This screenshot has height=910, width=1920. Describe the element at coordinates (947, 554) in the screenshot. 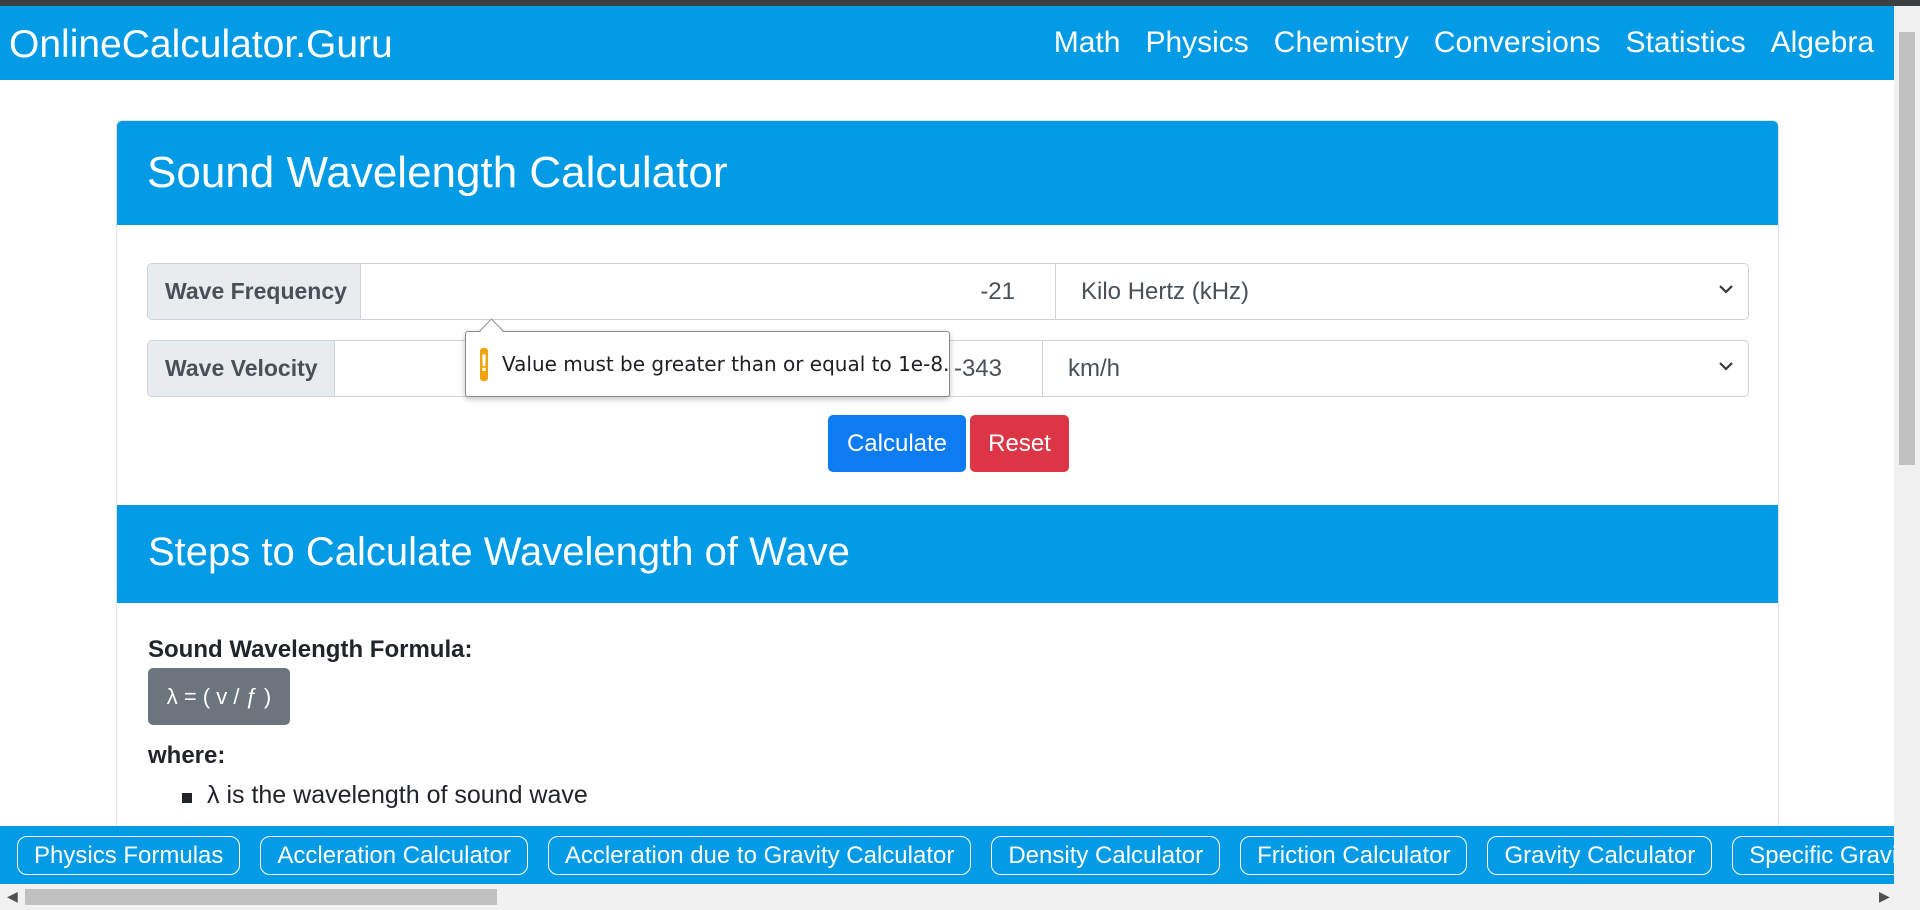

I see `steps-header: Steps to Calculate Wavelength of Wave` at that location.